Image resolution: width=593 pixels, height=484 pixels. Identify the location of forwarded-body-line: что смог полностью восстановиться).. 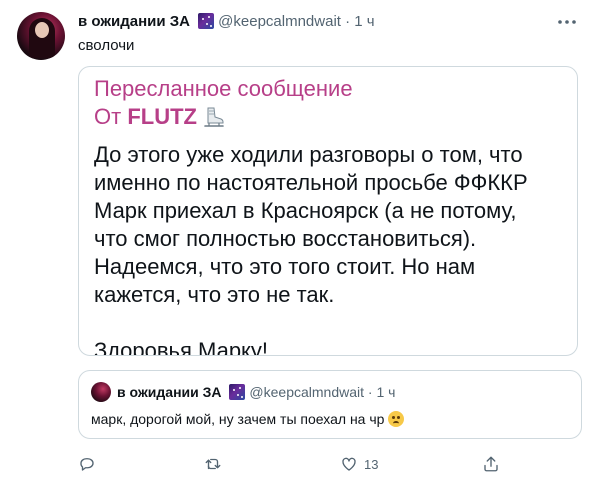
(285, 238).